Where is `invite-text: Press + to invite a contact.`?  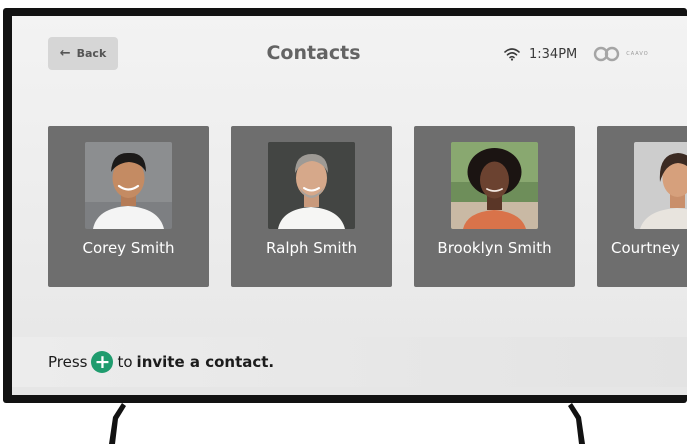
invite-text: Press + to invite a contact. is located at coordinates (161, 362).